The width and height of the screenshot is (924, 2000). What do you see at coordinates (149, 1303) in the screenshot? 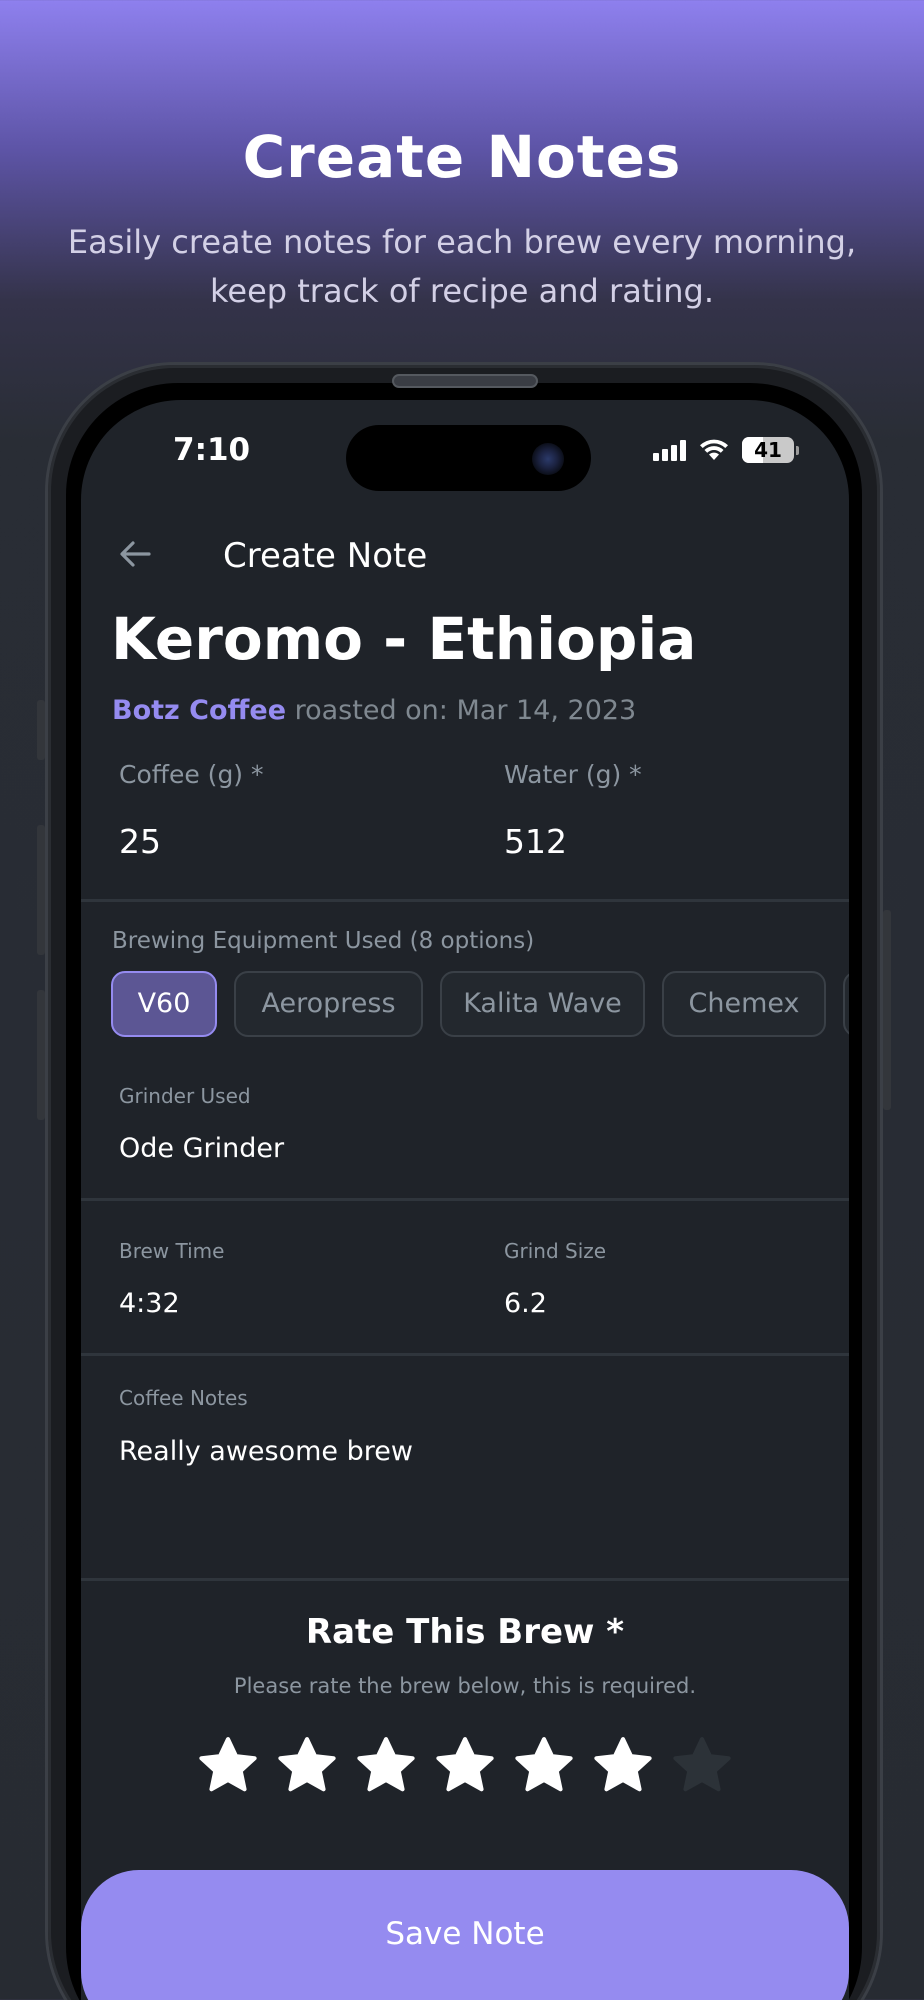
I see `brew-time-input: 4:32` at bounding box center [149, 1303].